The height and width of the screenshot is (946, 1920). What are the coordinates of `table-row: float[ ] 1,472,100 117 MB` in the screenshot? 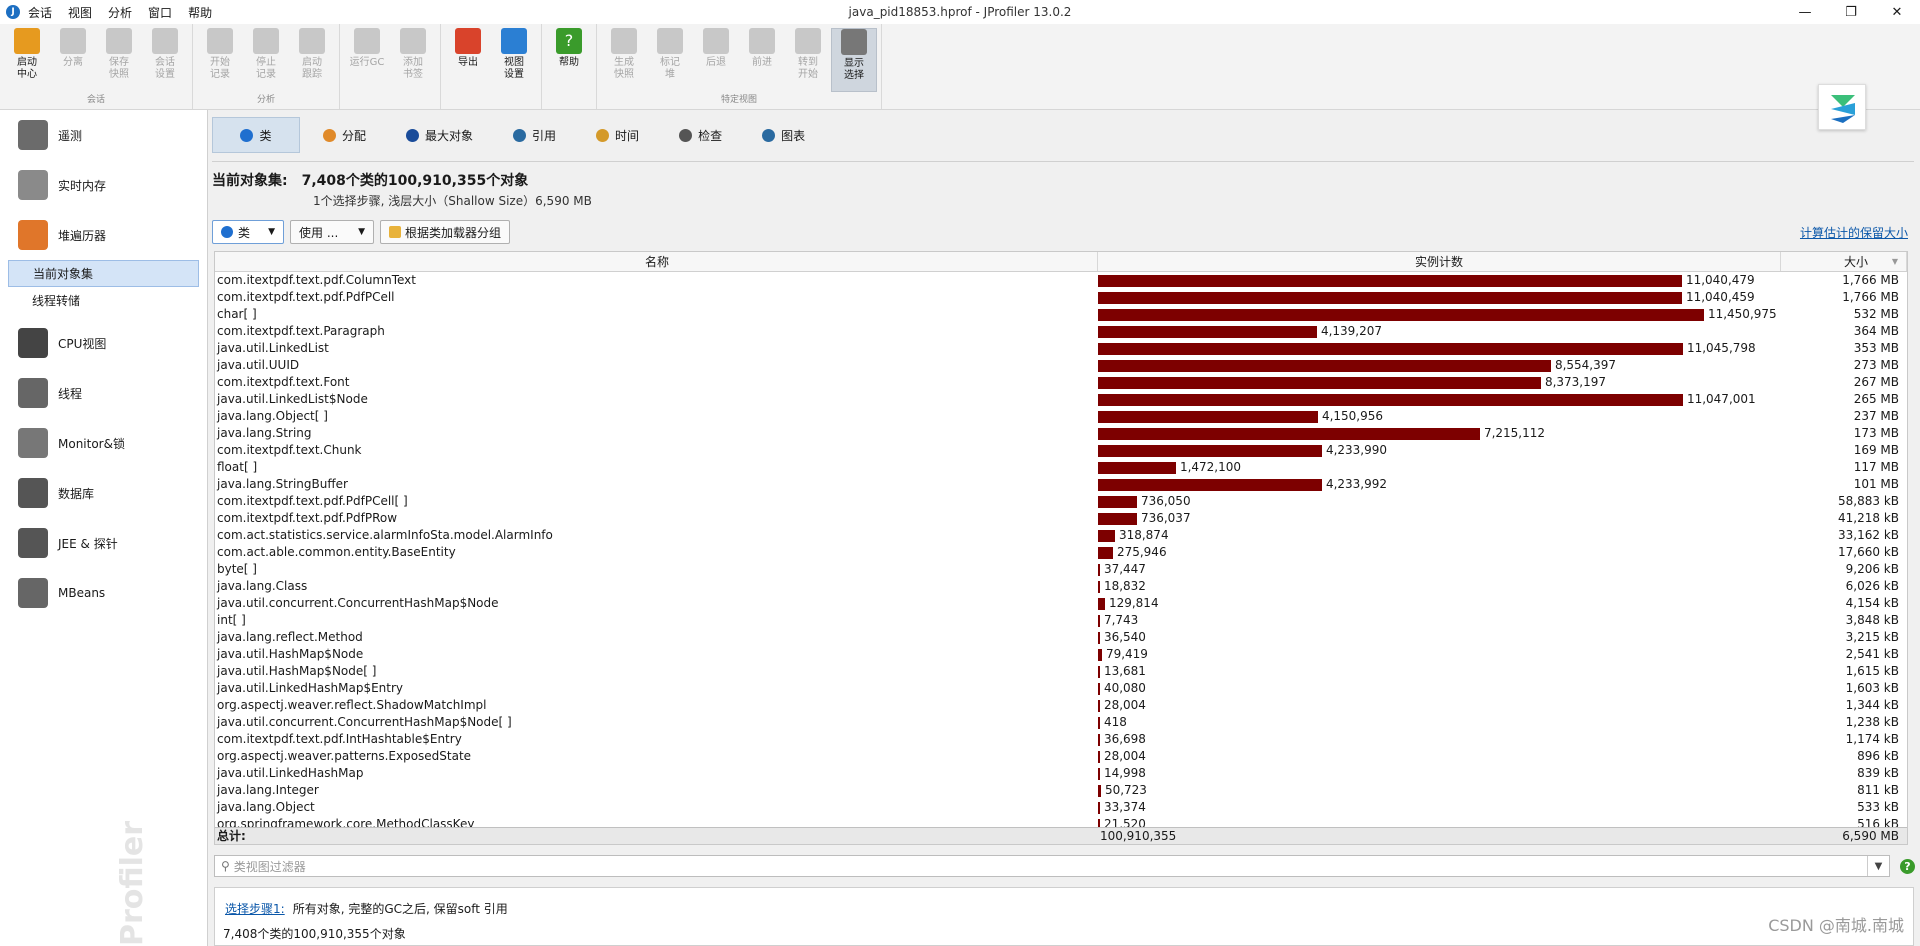 It's located at (1061, 467).